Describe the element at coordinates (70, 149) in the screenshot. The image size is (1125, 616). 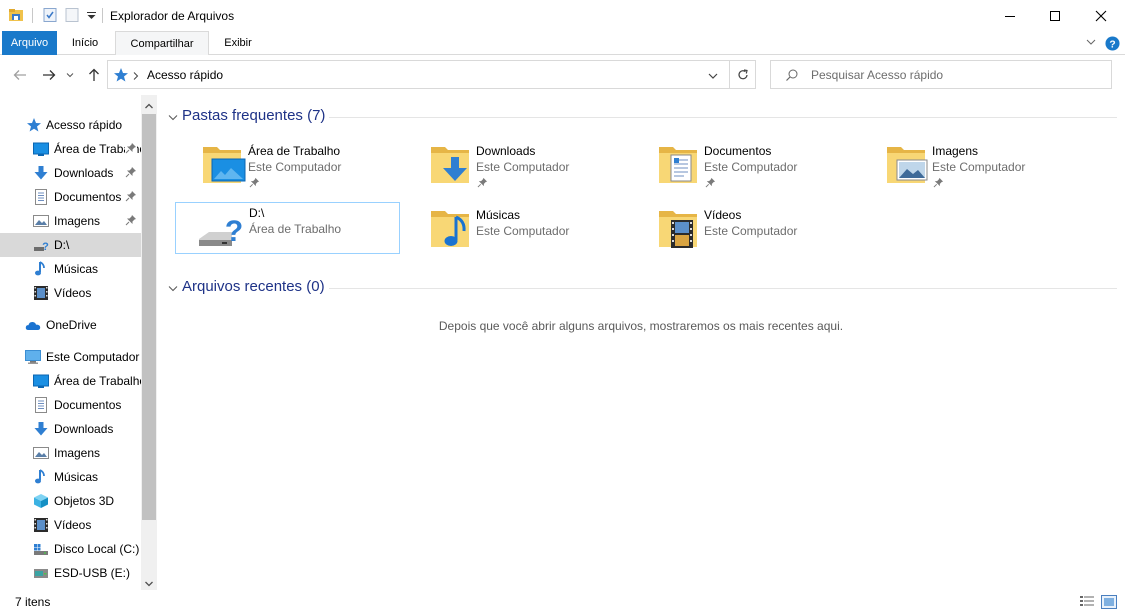
I see `sidebar-item-desktop: Área de Trabalho` at that location.